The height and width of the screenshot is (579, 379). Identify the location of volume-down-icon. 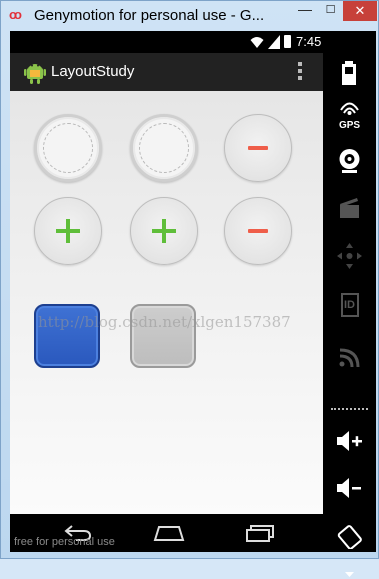
(349, 488).